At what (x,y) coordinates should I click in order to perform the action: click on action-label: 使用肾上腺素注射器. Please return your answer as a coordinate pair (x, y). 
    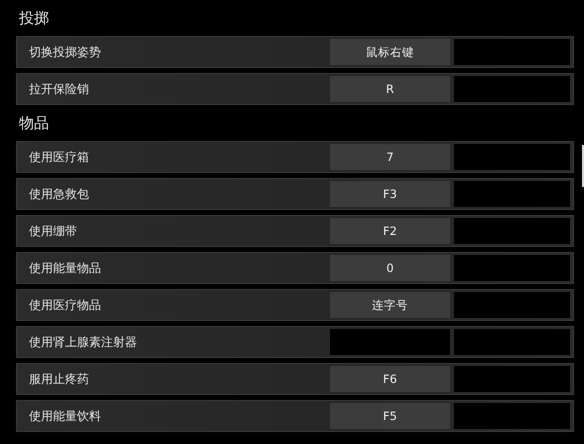
    Looking at the image, I should click on (83, 342).